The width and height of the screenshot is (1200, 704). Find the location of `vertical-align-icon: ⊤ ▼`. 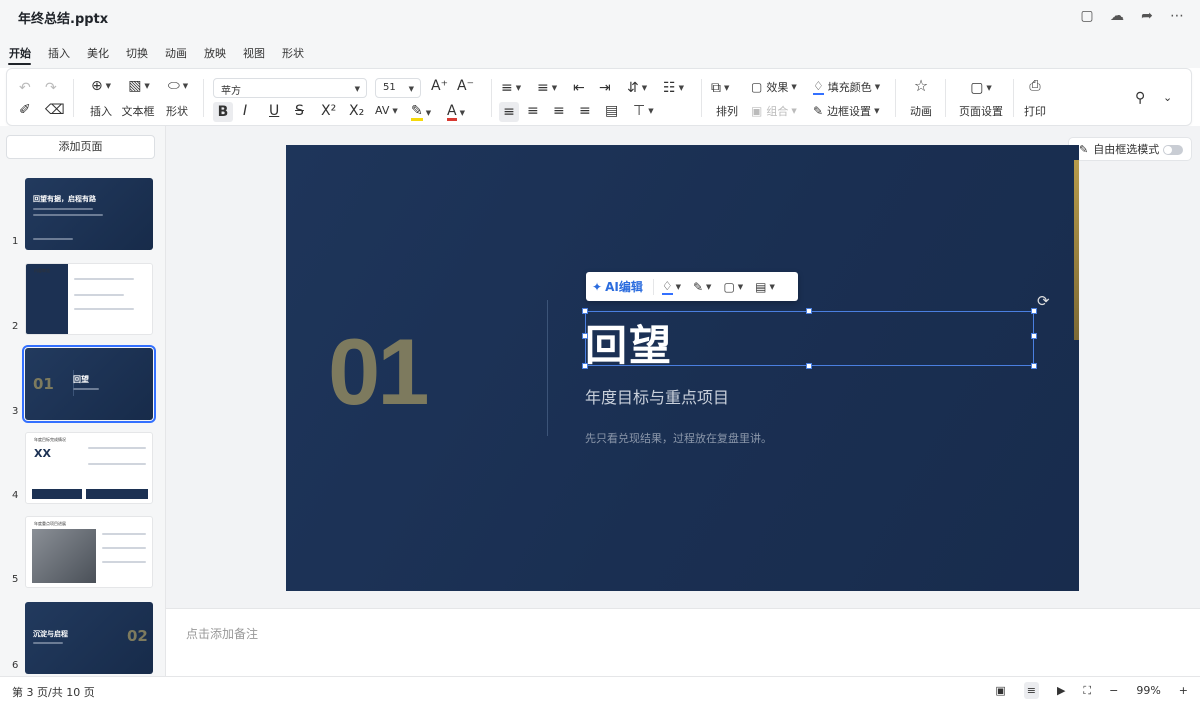

vertical-align-icon: ⊤ ▼ is located at coordinates (643, 111).